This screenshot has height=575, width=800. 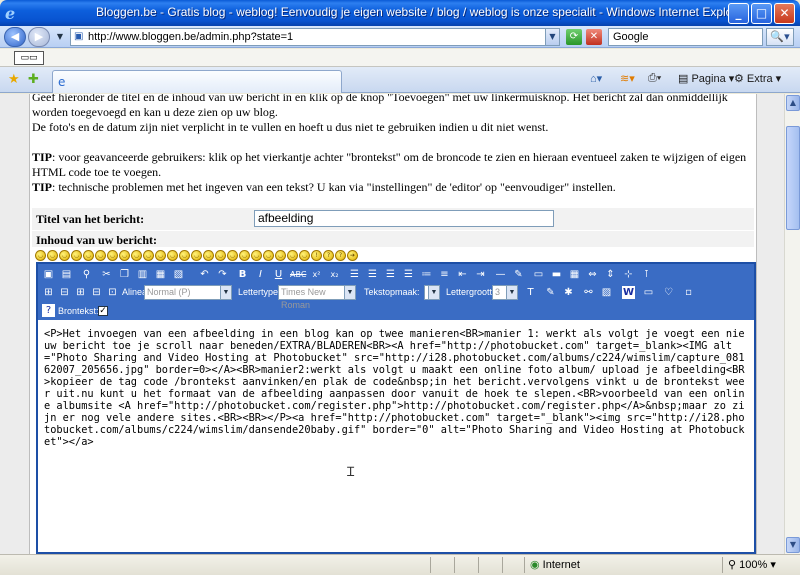 I want to click on find-icon: ⚲, so click(x=86, y=274).